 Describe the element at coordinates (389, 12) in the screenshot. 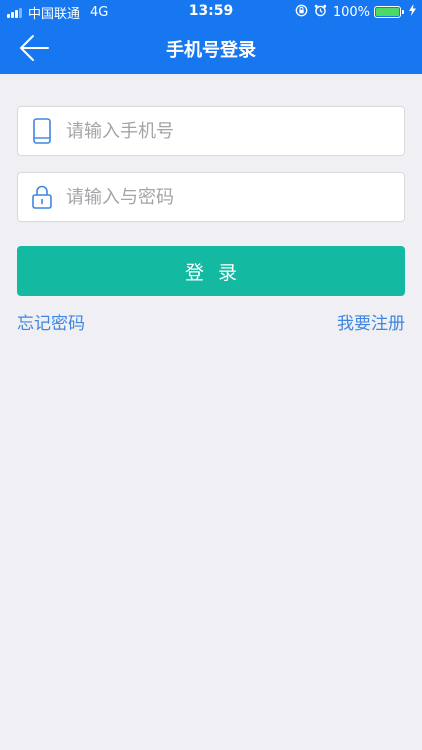

I see `battery-icon` at that location.